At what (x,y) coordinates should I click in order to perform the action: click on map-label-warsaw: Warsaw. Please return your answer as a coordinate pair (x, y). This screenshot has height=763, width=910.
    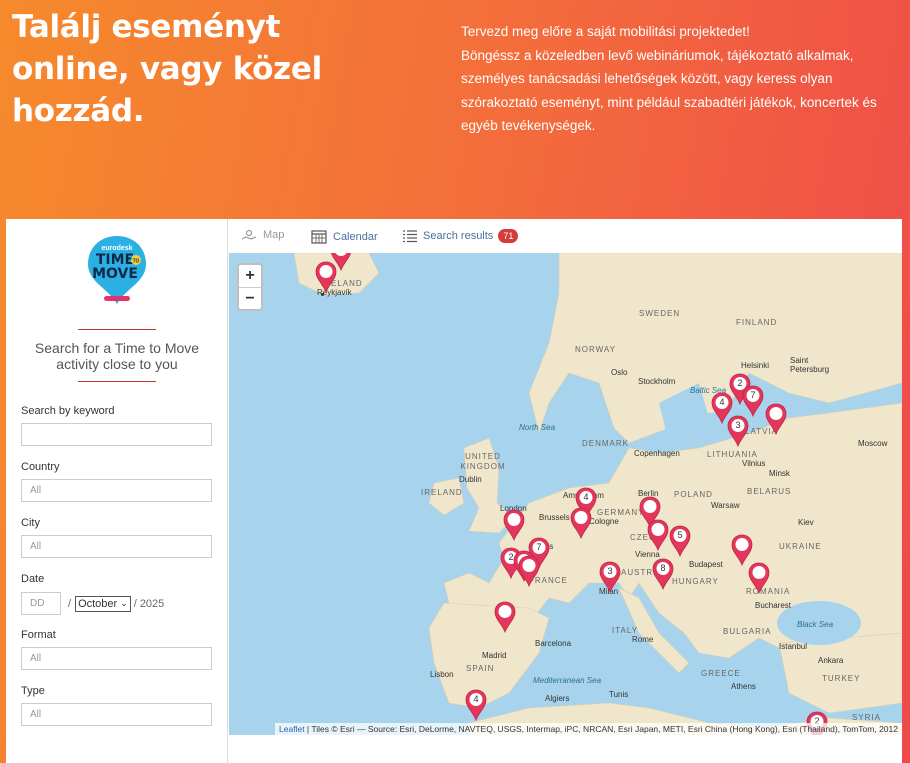
    Looking at the image, I should click on (725, 505).